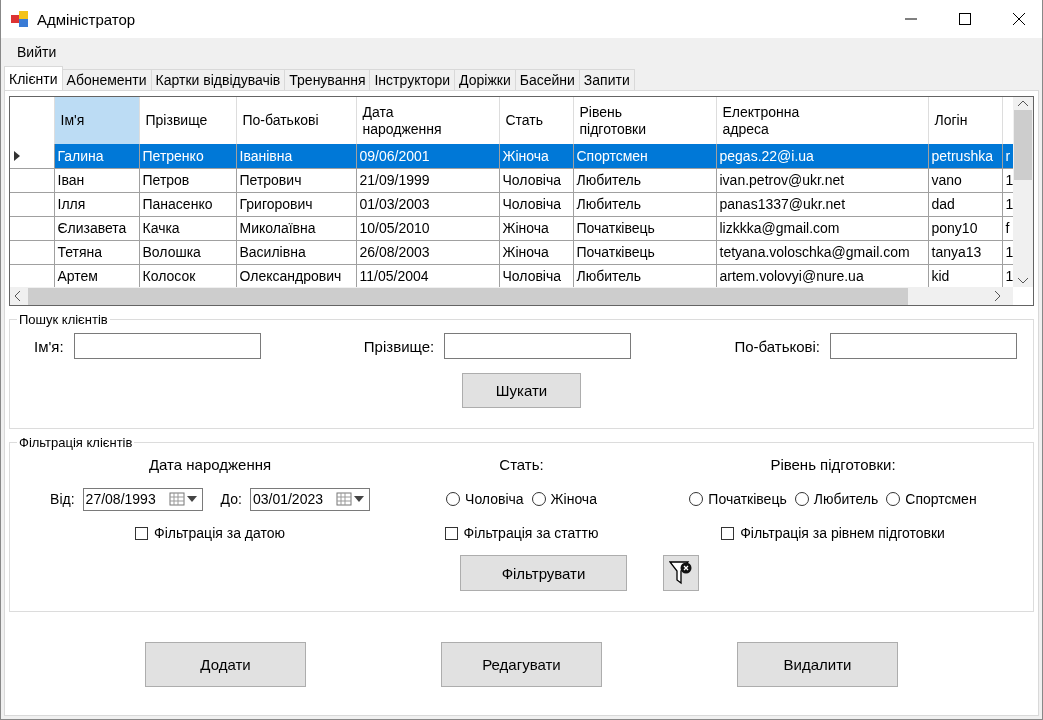 The width and height of the screenshot is (1043, 720). What do you see at coordinates (49, 346) in the screenshot?
I see `field-label: Ім'я:` at bounding box center [49, 346].